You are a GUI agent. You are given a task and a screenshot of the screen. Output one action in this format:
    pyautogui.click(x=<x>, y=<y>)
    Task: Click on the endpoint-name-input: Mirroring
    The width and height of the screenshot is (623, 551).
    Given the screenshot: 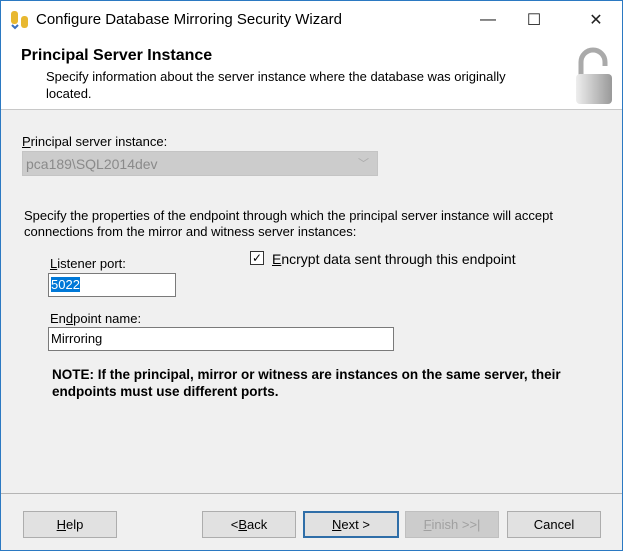 What is the action you would take?
    pyautogui.click(x=221, y=339)
    